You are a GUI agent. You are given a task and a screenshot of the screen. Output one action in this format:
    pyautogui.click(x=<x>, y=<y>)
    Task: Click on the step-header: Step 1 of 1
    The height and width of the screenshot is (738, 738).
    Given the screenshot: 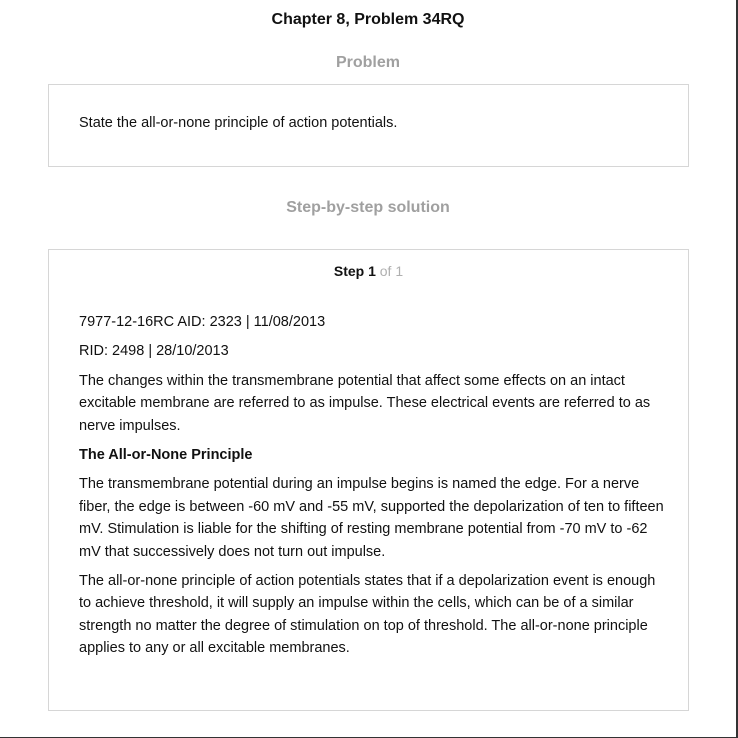 What is the action you would take?
    pyautogui.click(x=368, y=271)
    